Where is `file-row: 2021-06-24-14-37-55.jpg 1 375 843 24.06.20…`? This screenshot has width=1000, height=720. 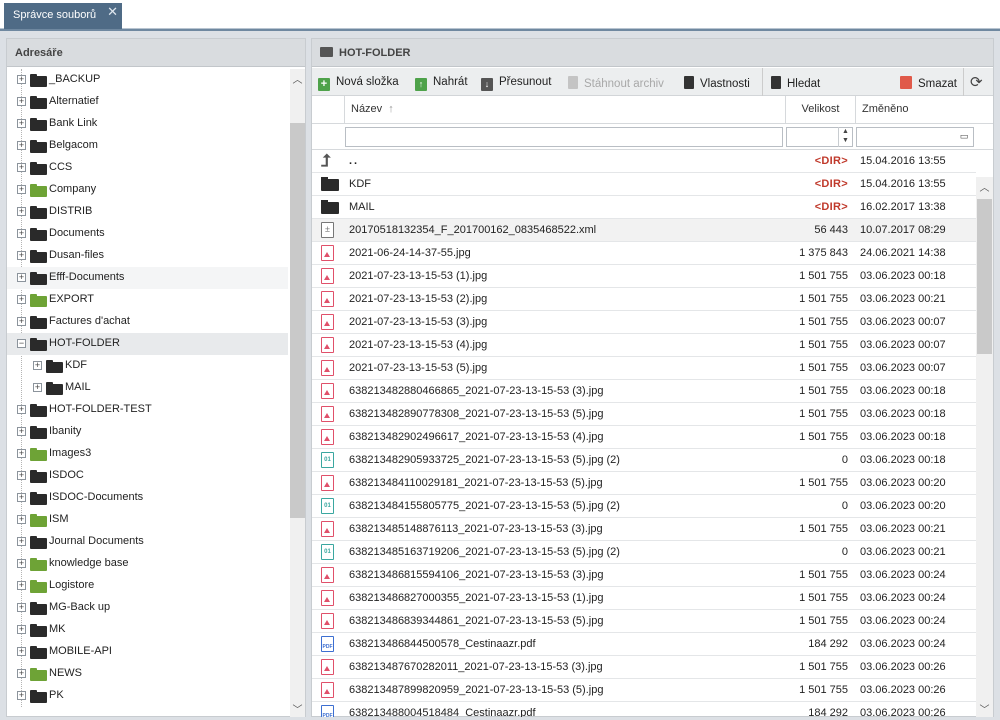 file-row: 2021-06-24-14-37-55.jpg 1 375 843 24.06.20… is located at coordinates (644, 253).